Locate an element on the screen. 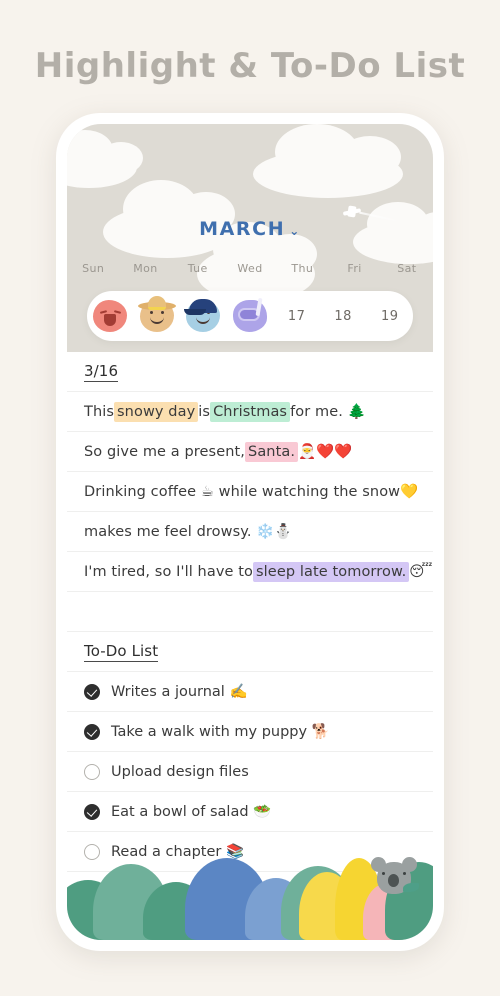 The width and height of the screenshot is (500, 996). weekday-row: Sun Mon Tue Wed Thu Fri Sat is located at coordinates (250, 268).